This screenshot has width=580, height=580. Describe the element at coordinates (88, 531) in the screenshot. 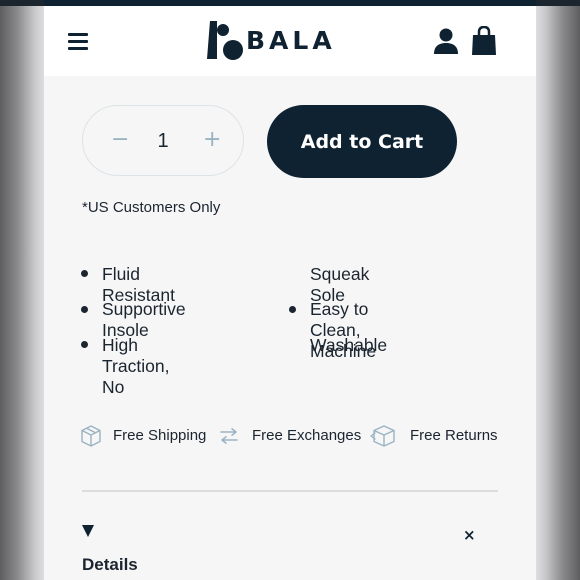

I see `triangle-down-icon` at that location.